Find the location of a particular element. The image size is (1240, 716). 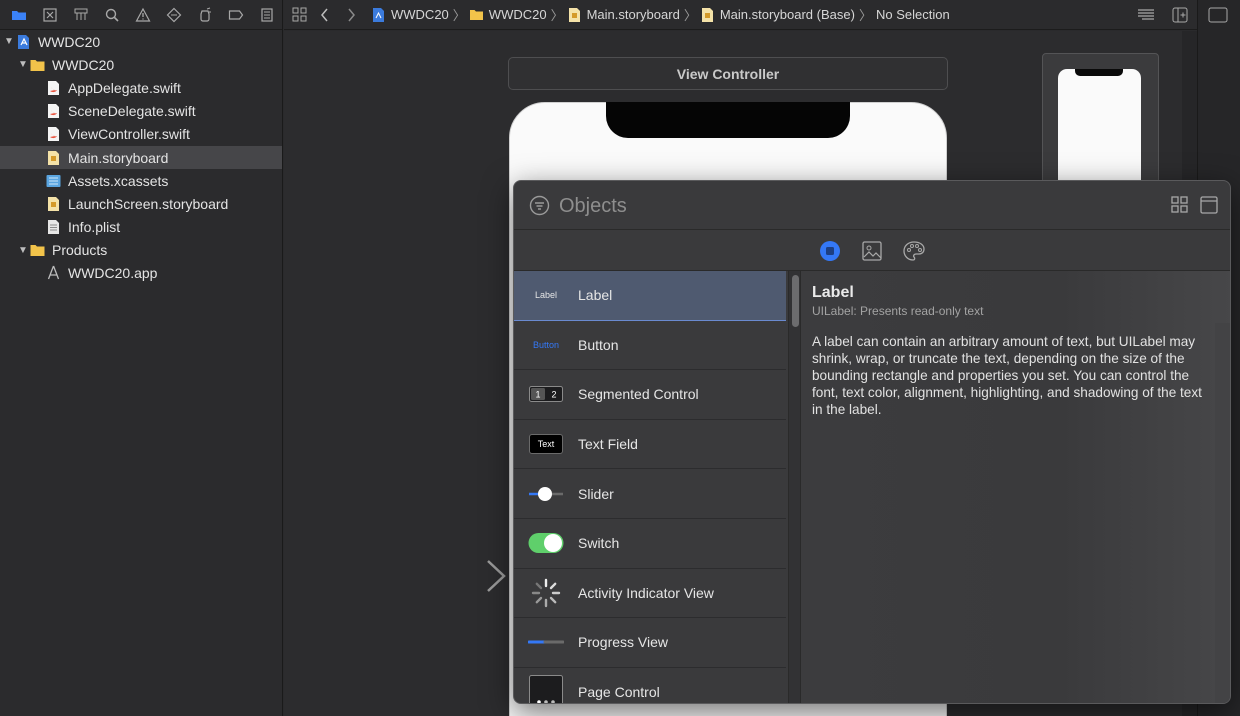

thumbnail-text: Button is located at coordinates (546, 344).